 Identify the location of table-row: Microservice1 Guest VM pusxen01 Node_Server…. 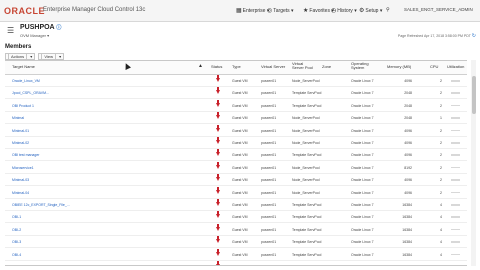
(236, 167).